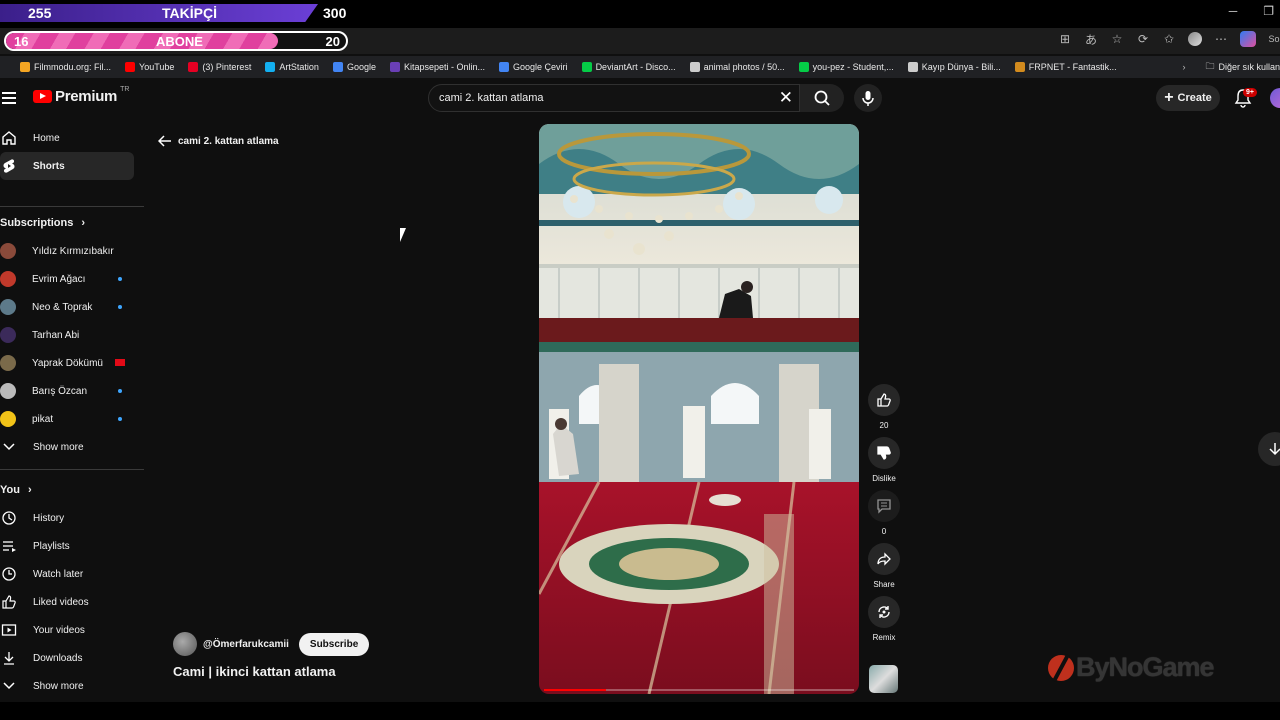 The image size is (1280, 720). Describe the element at coordinates (37, 223) in the screenshot. I see `subscriptions-title: Subscriptions` at that location.